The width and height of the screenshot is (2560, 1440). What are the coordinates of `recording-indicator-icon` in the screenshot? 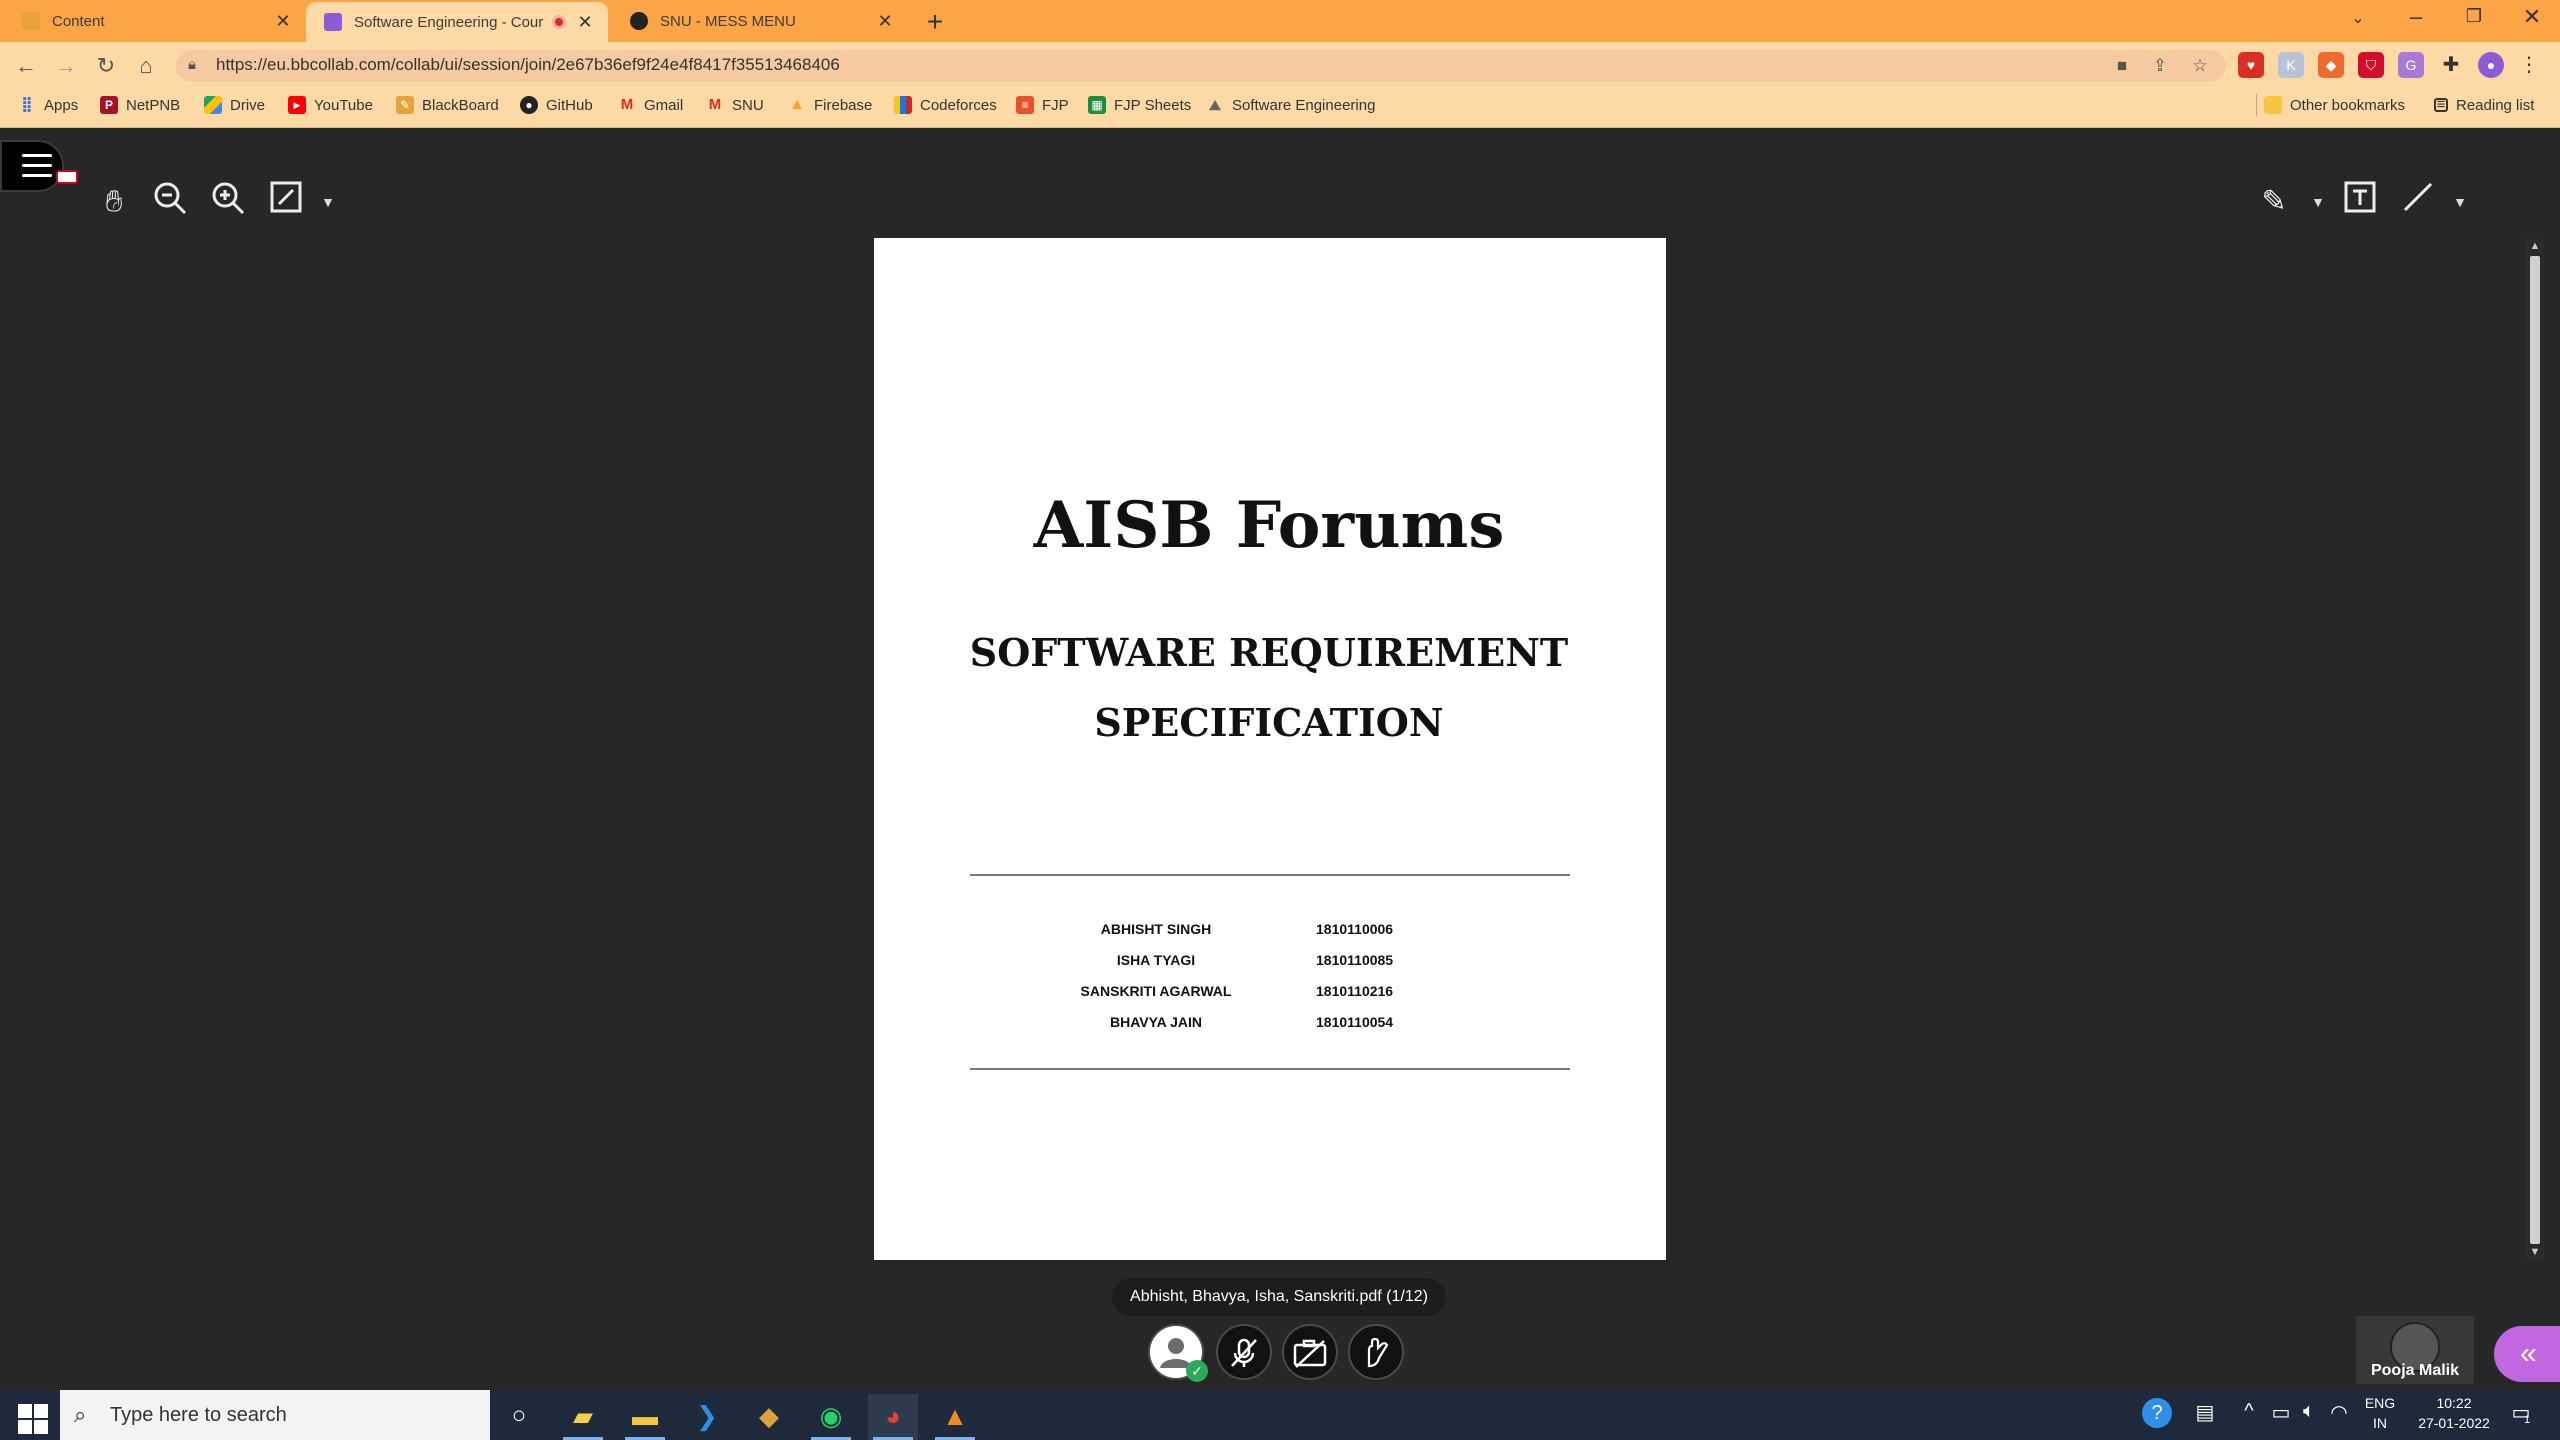 It's located at (559, 22).